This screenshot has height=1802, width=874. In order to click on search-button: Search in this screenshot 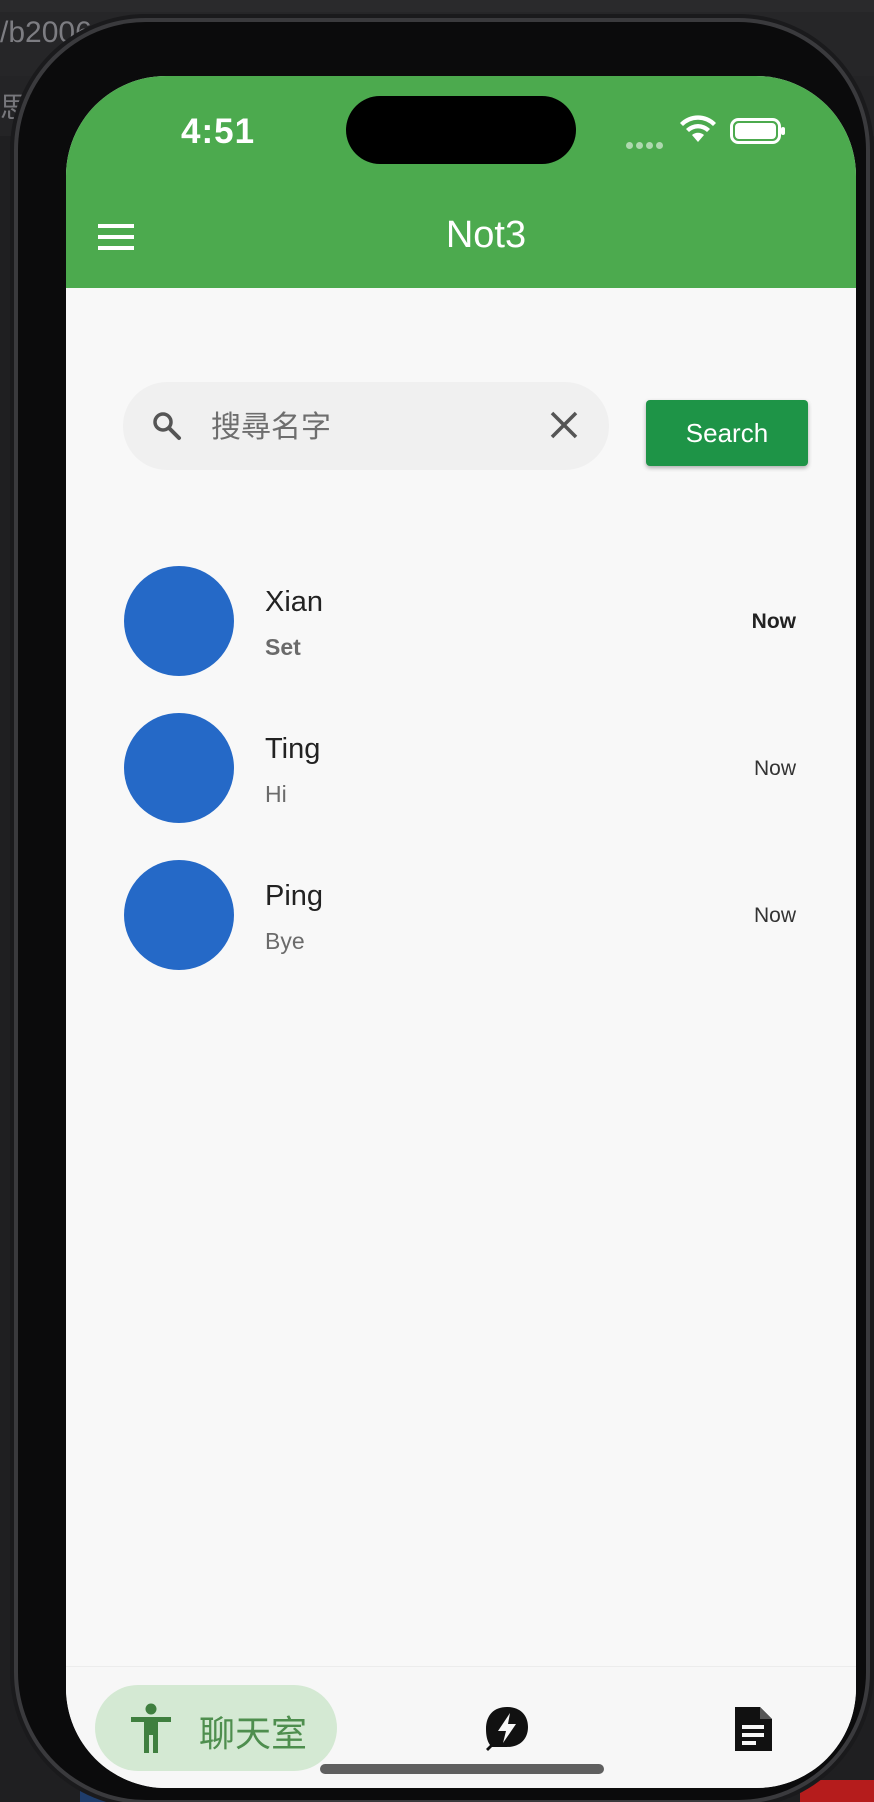, I will do `click(727, 433)`.